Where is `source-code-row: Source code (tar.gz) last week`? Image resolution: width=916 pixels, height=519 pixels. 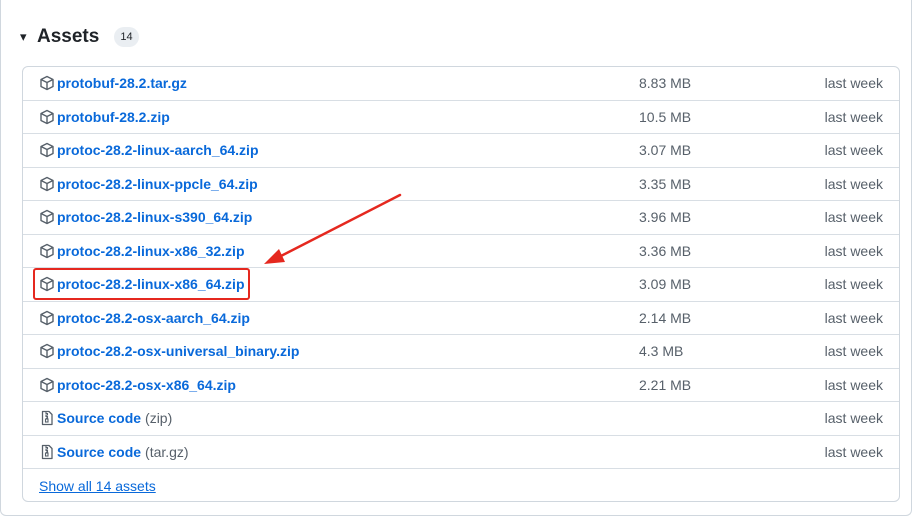
source-code-row: Source code (tar.gz) last week is located at coordinates (461, 452).